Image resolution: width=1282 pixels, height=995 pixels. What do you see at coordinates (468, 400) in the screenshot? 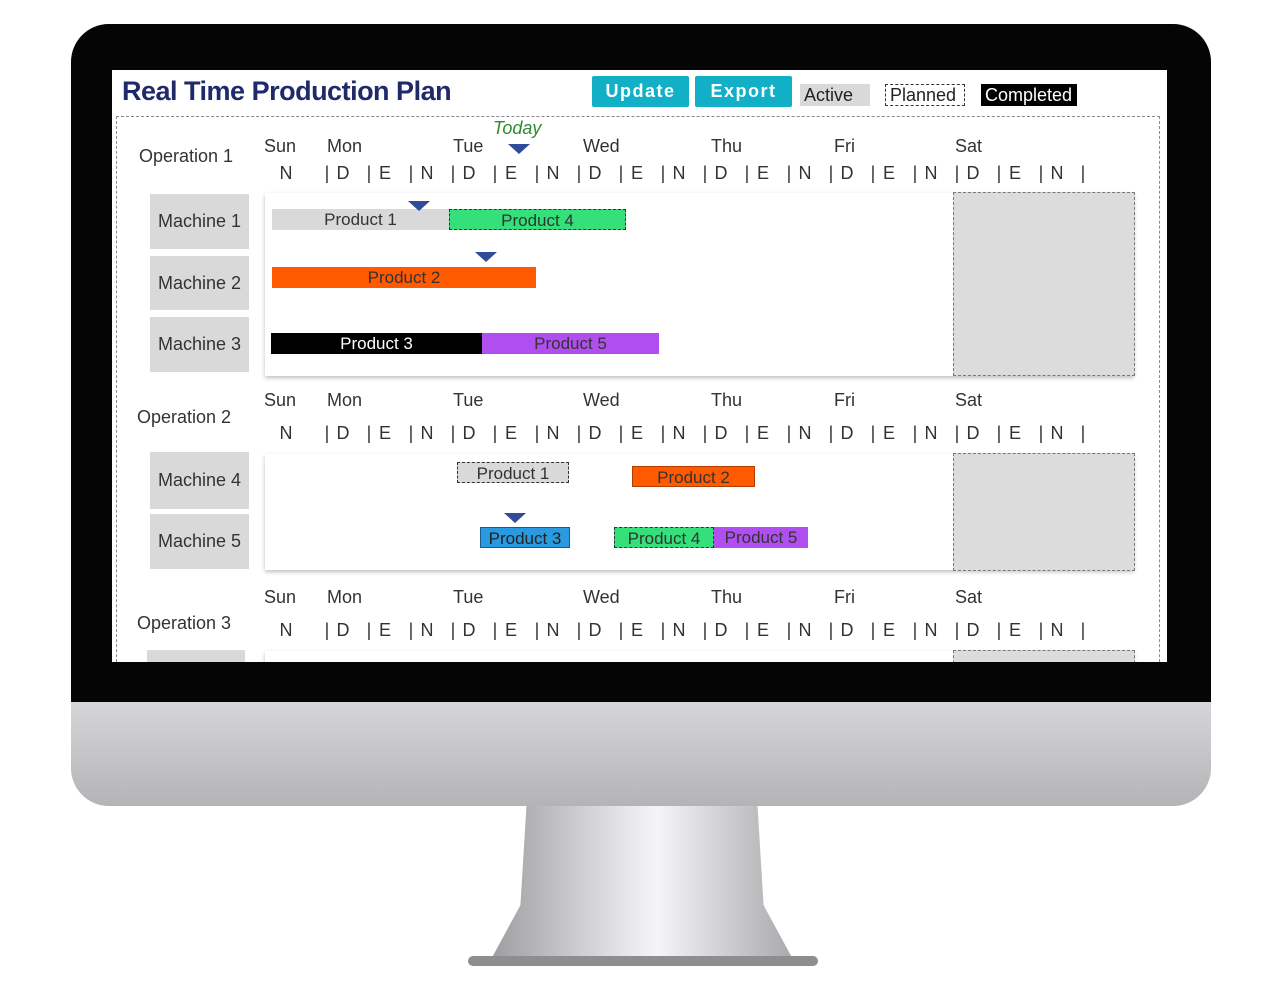
I see `day-label-tue: Tue` at bounding box center [468, 400].